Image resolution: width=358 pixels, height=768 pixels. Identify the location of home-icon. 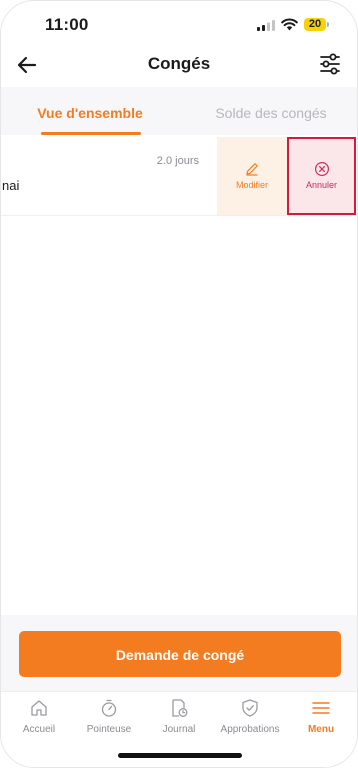
(39, 708).